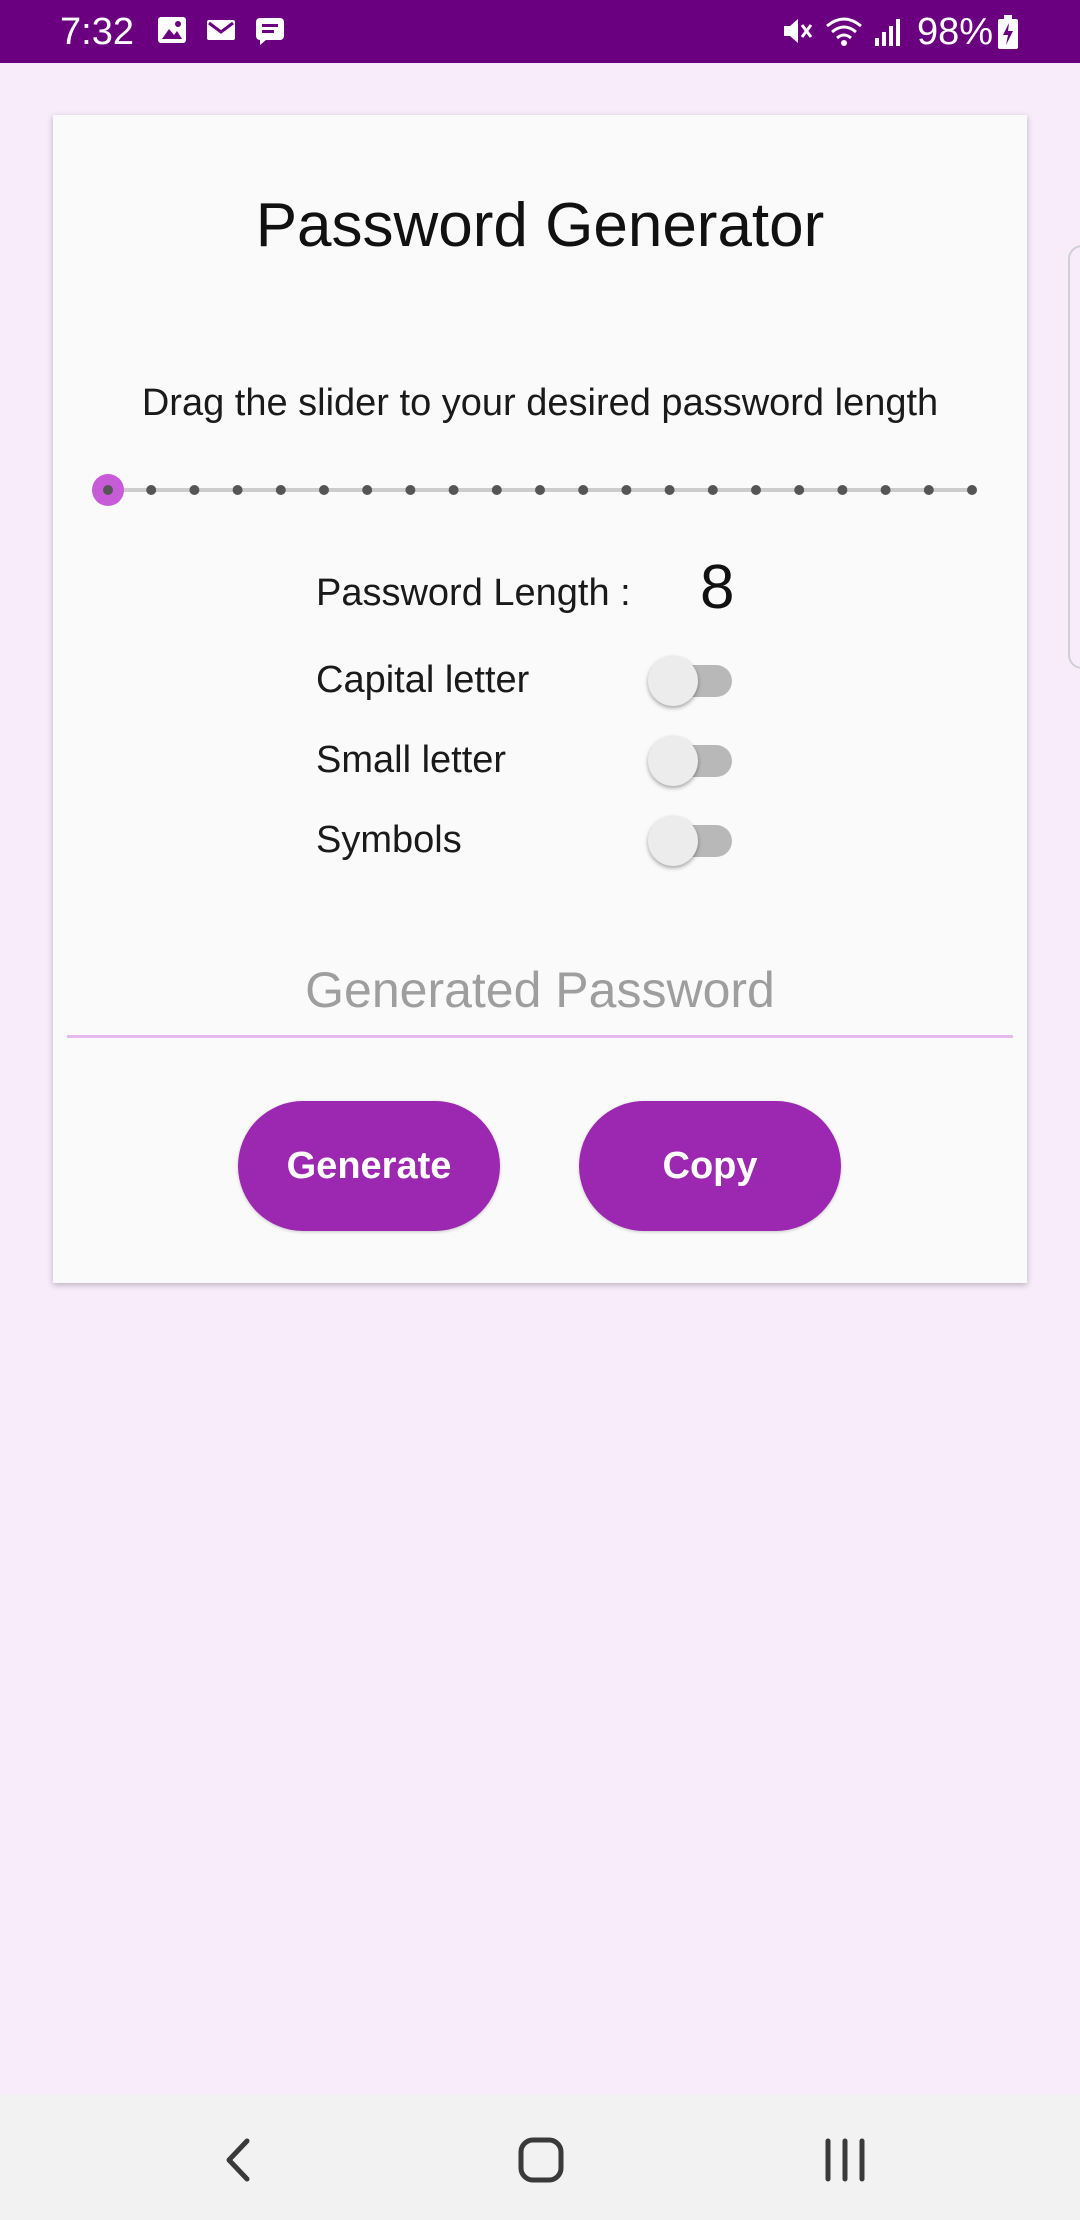  What do you see at coordinates (270, 32) in the screenshot?
I see `message-icon` at bounding box center [270, 32].